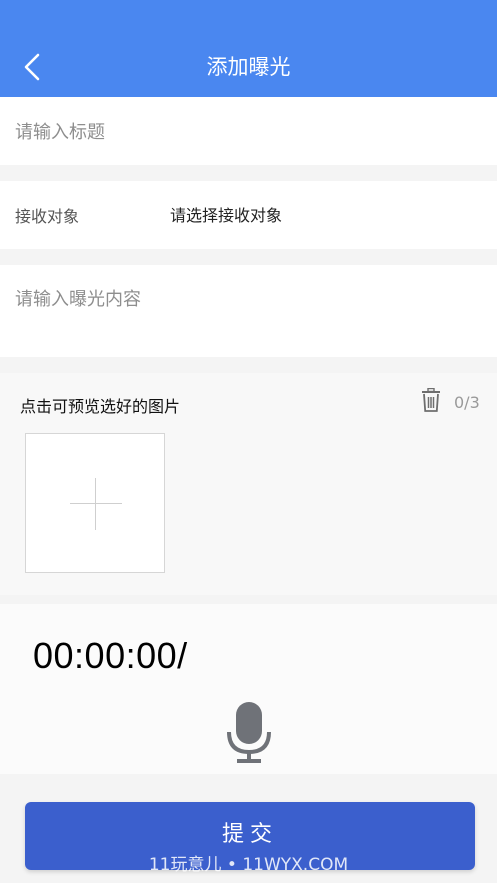 This screenshot has height=883, width=497. What do you see at coordinates (248, 48) in the screenshot?
I see `app-header: 添加曝光` at bounding box center [248, 48].